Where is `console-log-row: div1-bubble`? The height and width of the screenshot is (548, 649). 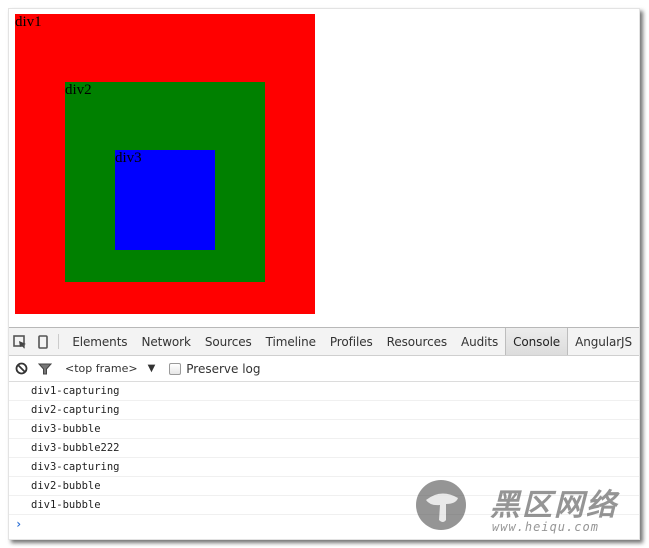 console-log-row: div1-bubble is located at coordinates (324, 505).